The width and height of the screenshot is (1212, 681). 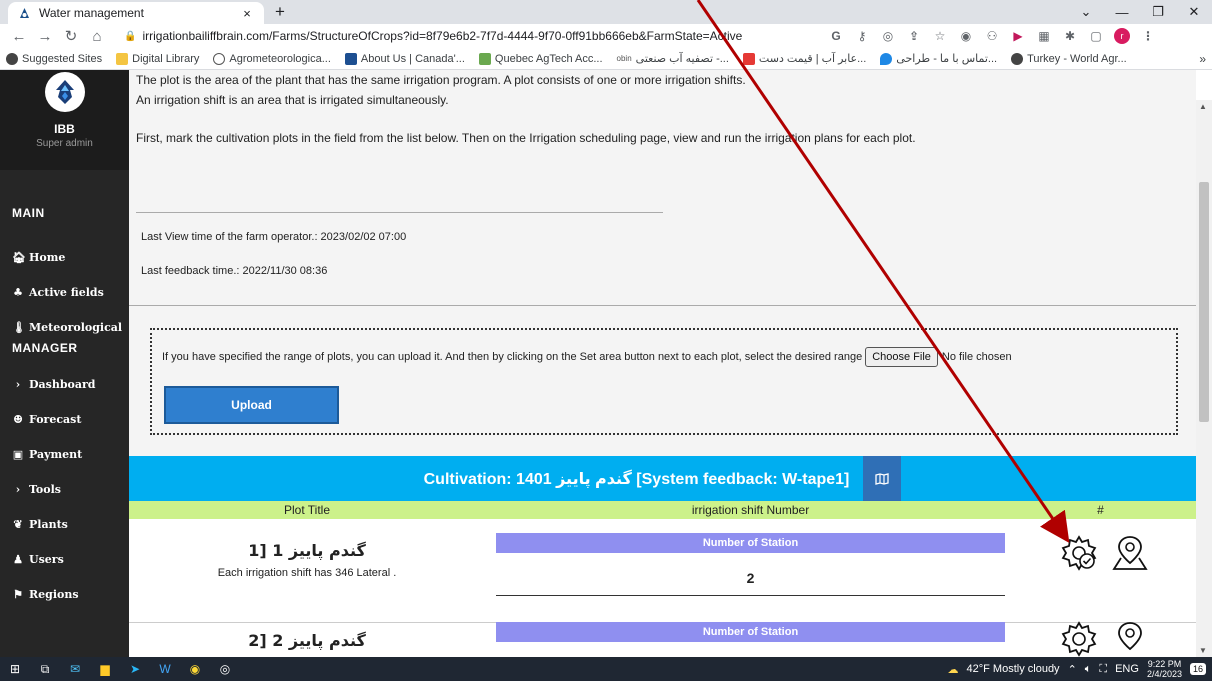 I want to click on back-icon: ←, so click(x=19, y=36).